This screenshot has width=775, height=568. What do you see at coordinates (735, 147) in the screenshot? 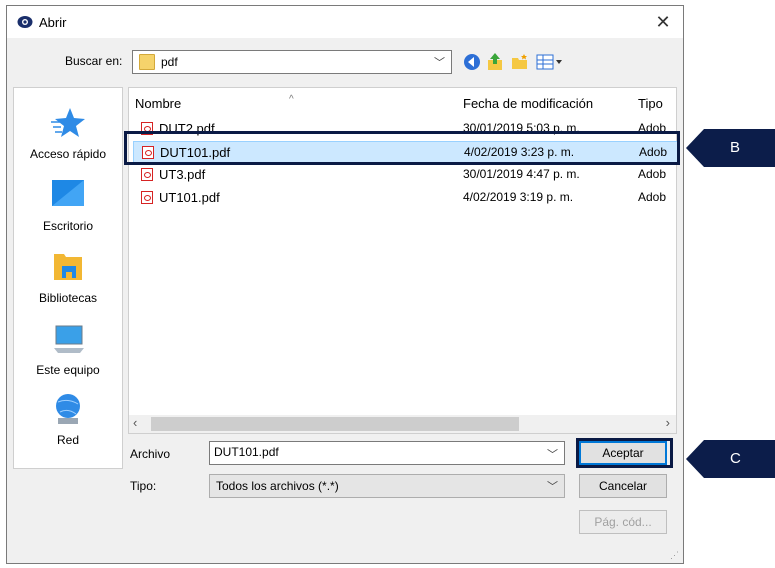
I see `callout-b-label: B` at bounding box center [735, 147].